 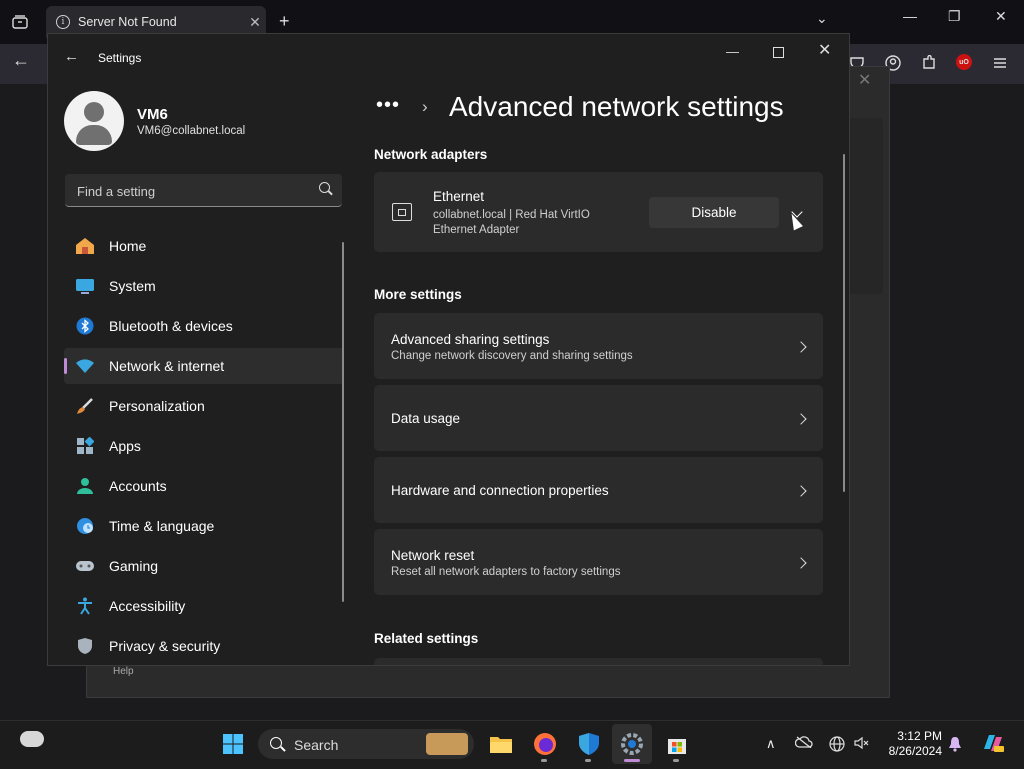 I want to click on clock-time: 3:12 PM, so click(x=919, y=736).